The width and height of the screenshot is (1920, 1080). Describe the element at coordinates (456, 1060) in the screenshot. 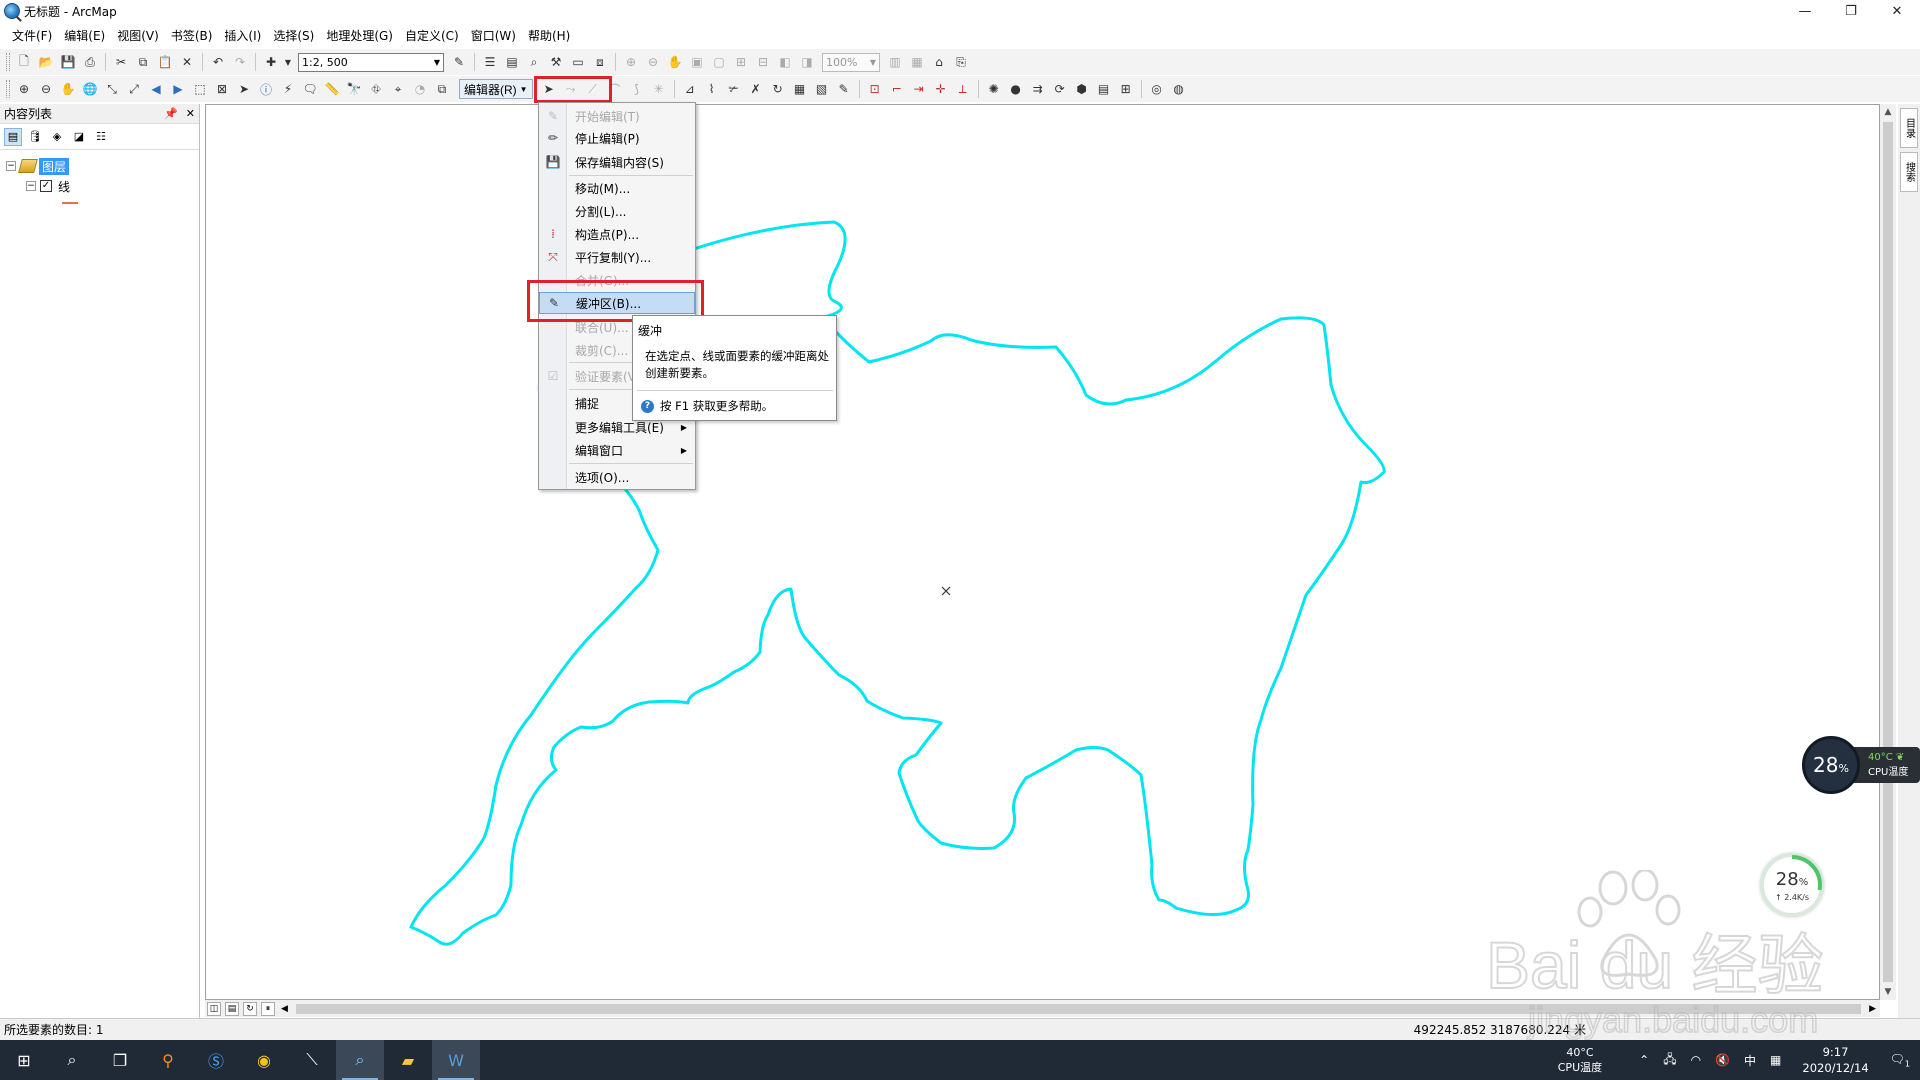

I see `word-icon: W` at that location.